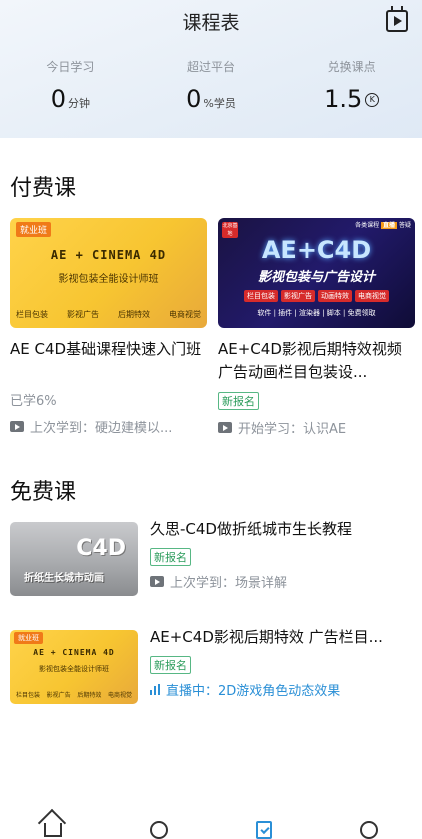 This screenshot has height=839, width=422. I want to click on live-status: 直播中：2D游戏角色动态效果, so click(281, 689).